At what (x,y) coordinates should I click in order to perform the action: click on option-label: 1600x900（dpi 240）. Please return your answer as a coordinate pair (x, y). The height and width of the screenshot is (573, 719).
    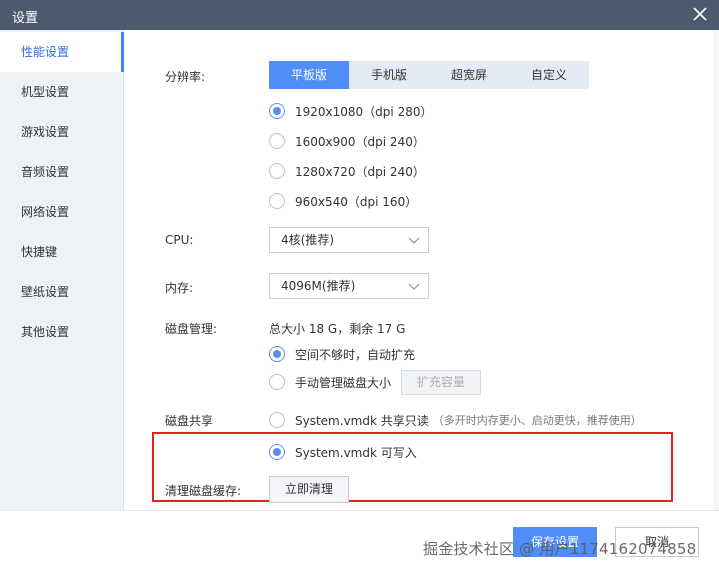
    Looking at the image, I should click on (360, 141).